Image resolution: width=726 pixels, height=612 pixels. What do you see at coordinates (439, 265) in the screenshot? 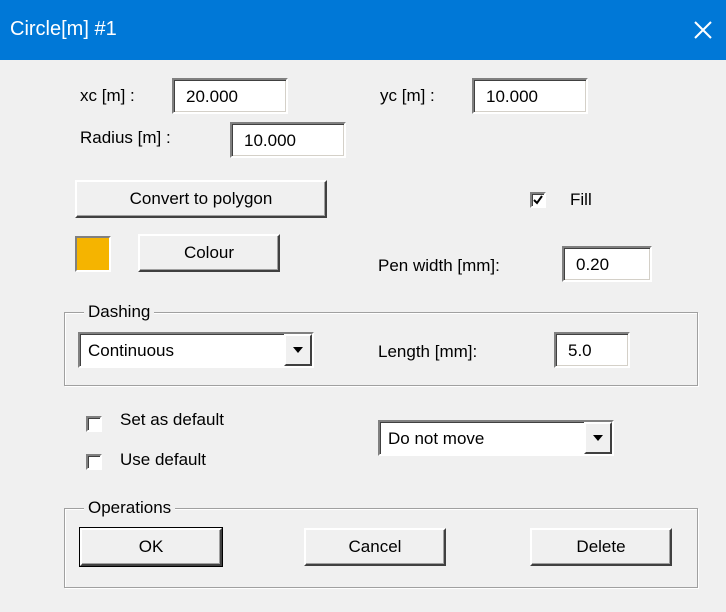
I see `pen-width-label: Pen width [mm]:` at bounding box center [439, 265].